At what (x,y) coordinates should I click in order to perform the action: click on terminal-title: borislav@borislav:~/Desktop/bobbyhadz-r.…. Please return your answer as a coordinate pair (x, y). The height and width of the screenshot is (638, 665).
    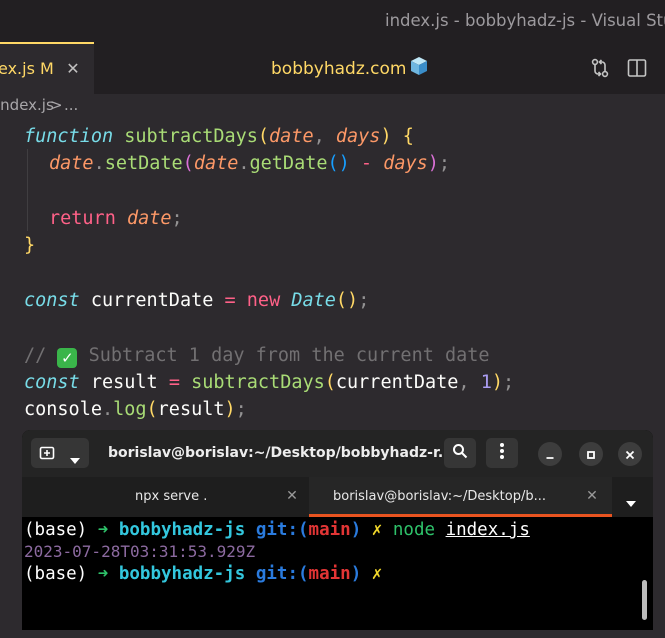
    Looking at the image, I should click on (281, 453).